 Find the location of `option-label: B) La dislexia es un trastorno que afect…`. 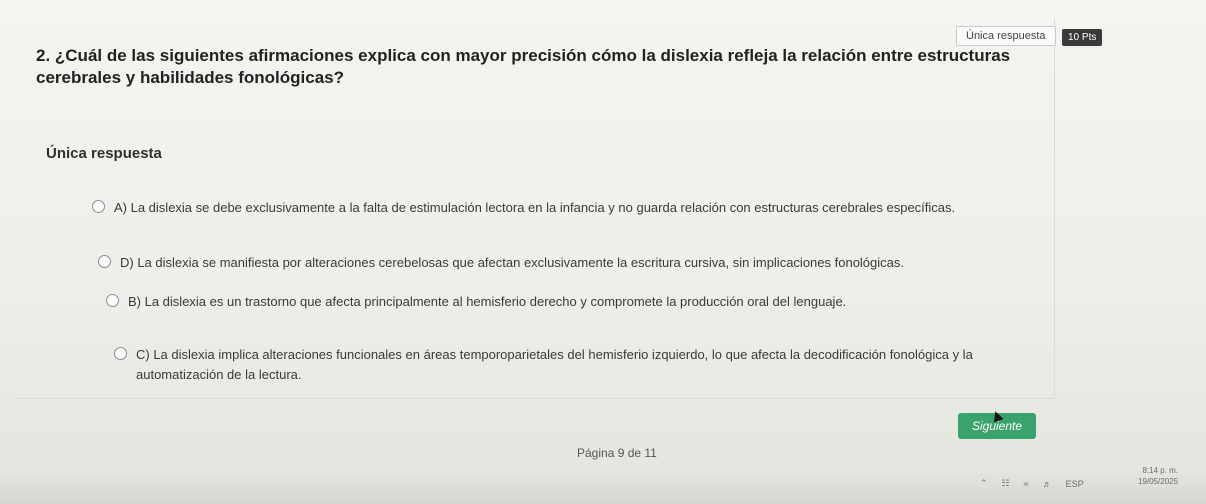

option-label: B) La dislexia es un trastorno que afect… is located at coordinates (487, 301).